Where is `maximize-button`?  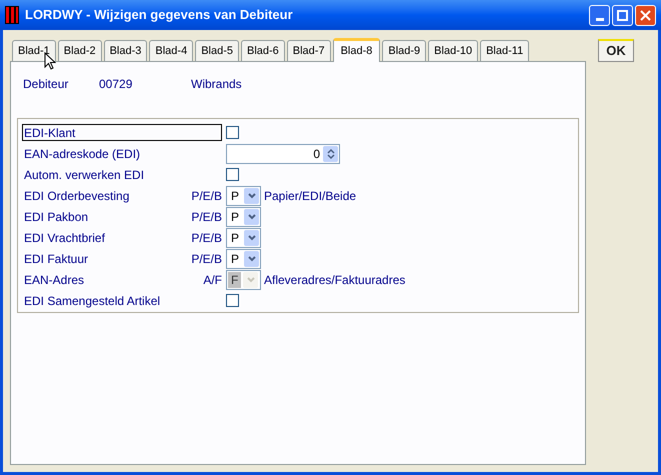 maximize-button is located at coordinates (622, 15).